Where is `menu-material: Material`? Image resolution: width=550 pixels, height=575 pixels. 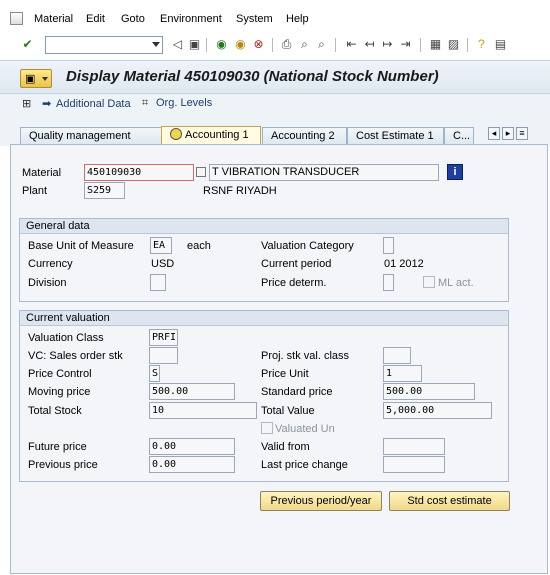
menu-material: Material is located at coordinates (53, 19).